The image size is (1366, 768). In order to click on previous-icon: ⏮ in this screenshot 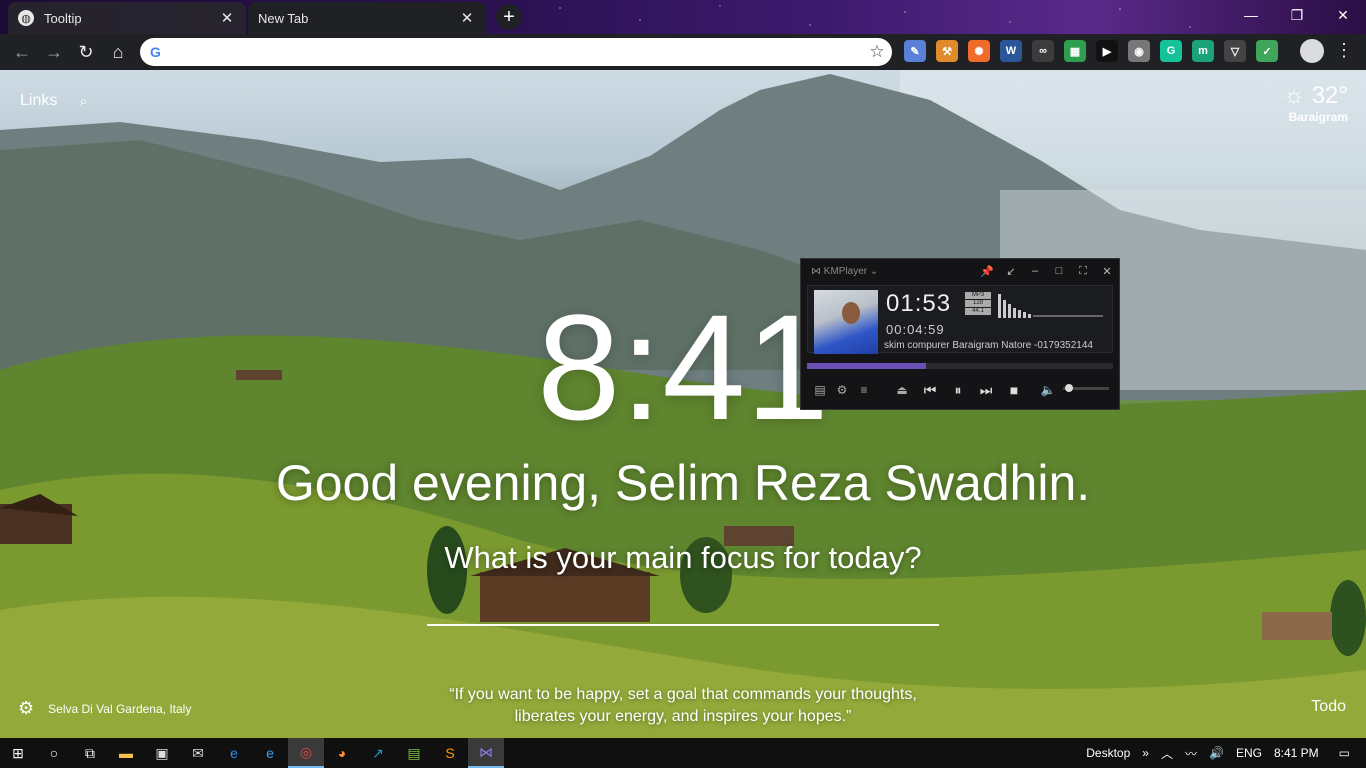, I will do `click(930, 390)`.